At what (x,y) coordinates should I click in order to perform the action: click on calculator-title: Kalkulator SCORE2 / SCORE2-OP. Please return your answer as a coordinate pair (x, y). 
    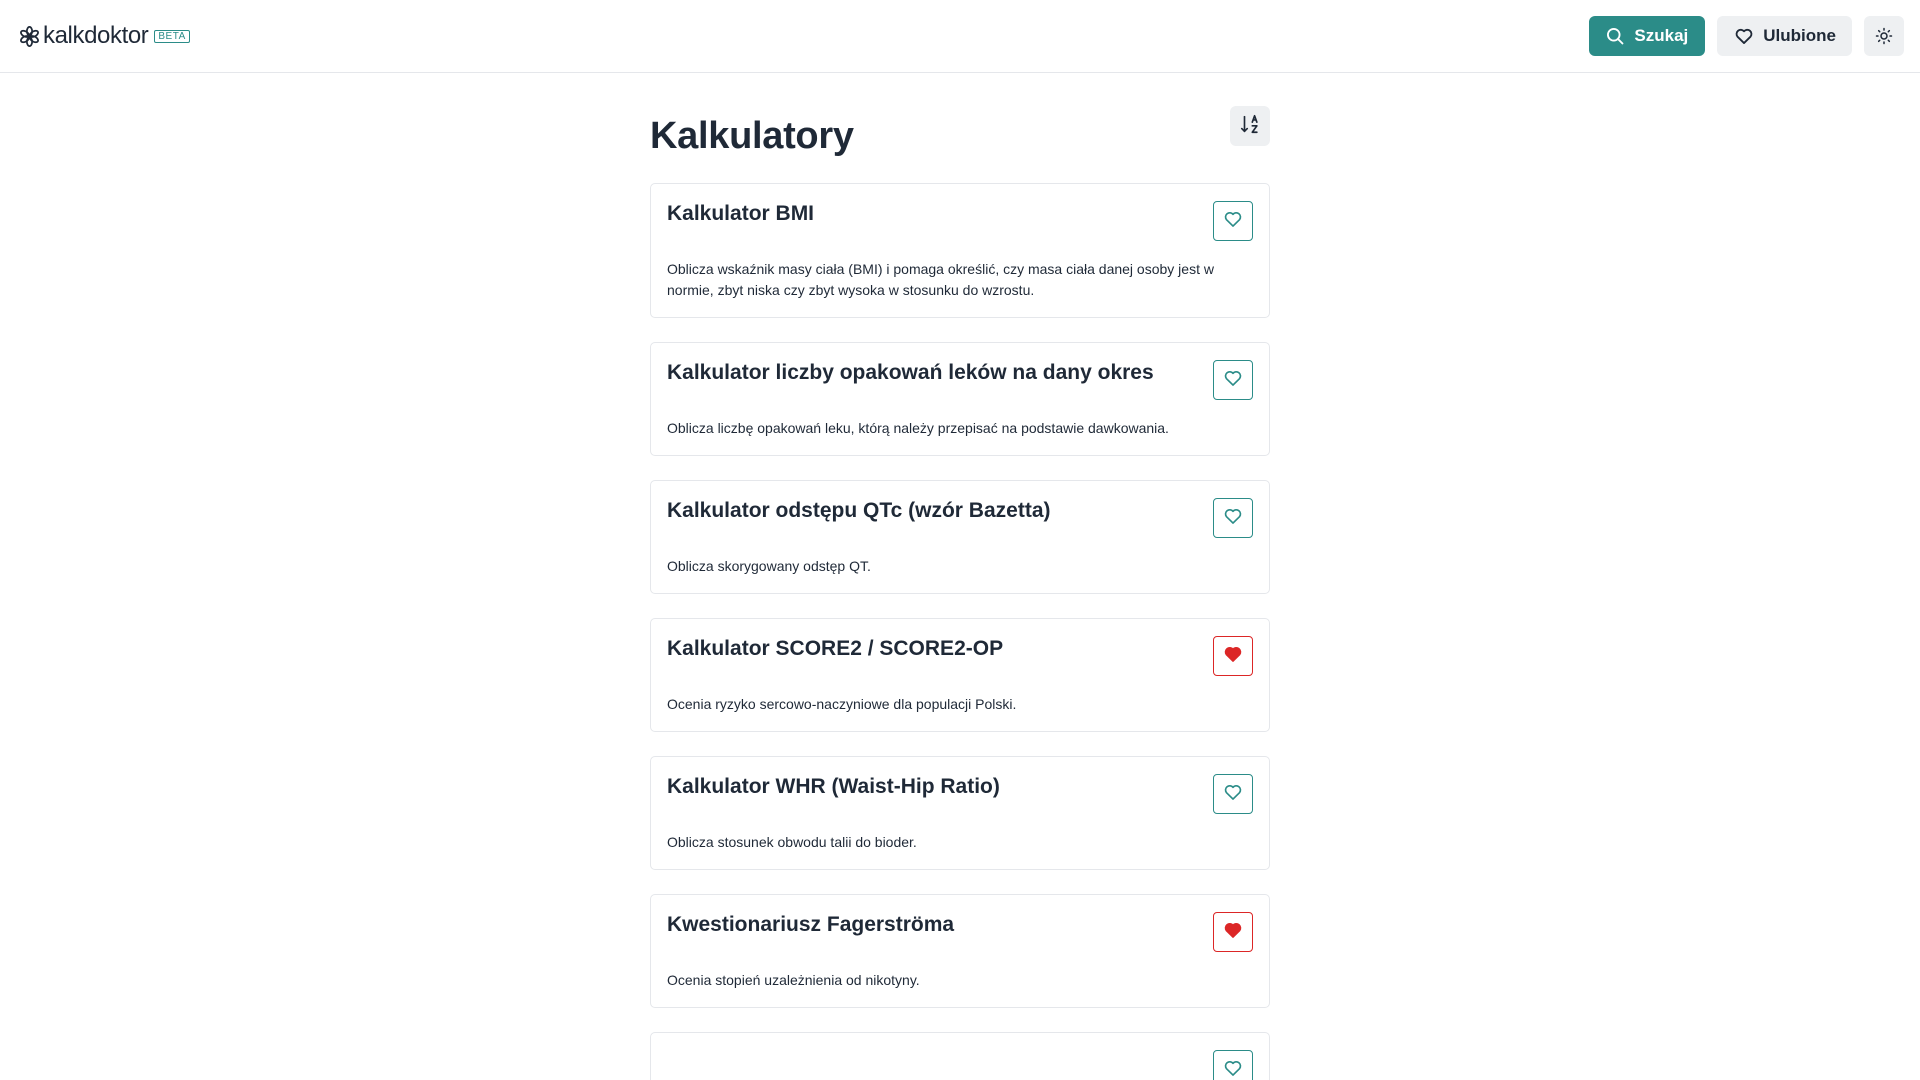
    Looking at the image, I should click on (960, 649).